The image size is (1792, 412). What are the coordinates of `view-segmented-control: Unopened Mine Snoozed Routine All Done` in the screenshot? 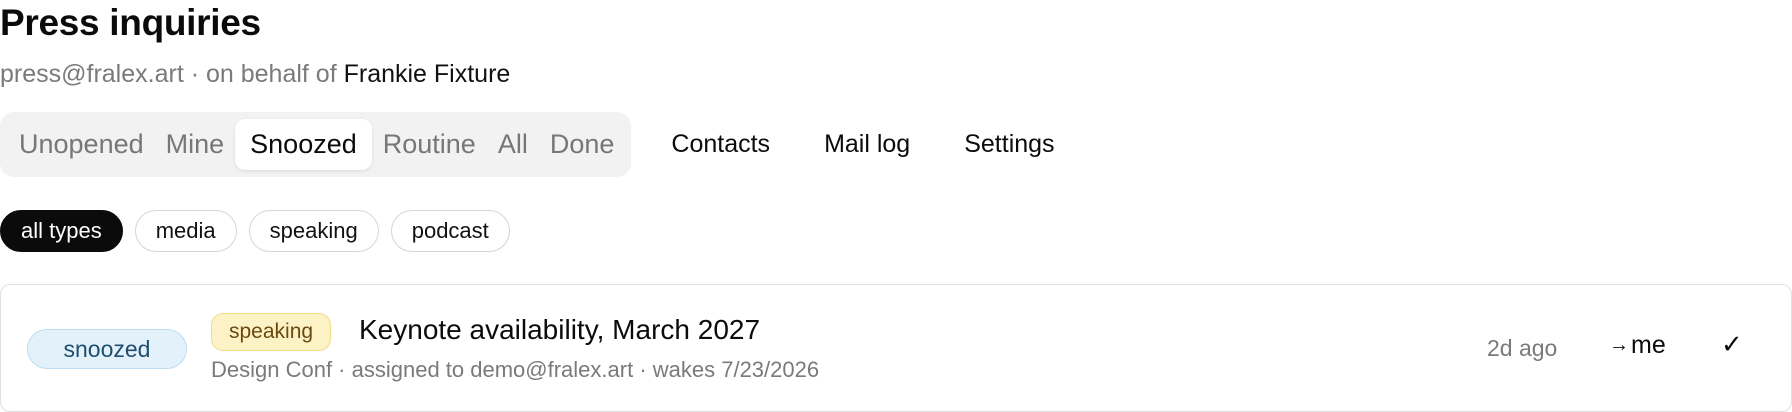 It's located at (316, 144).